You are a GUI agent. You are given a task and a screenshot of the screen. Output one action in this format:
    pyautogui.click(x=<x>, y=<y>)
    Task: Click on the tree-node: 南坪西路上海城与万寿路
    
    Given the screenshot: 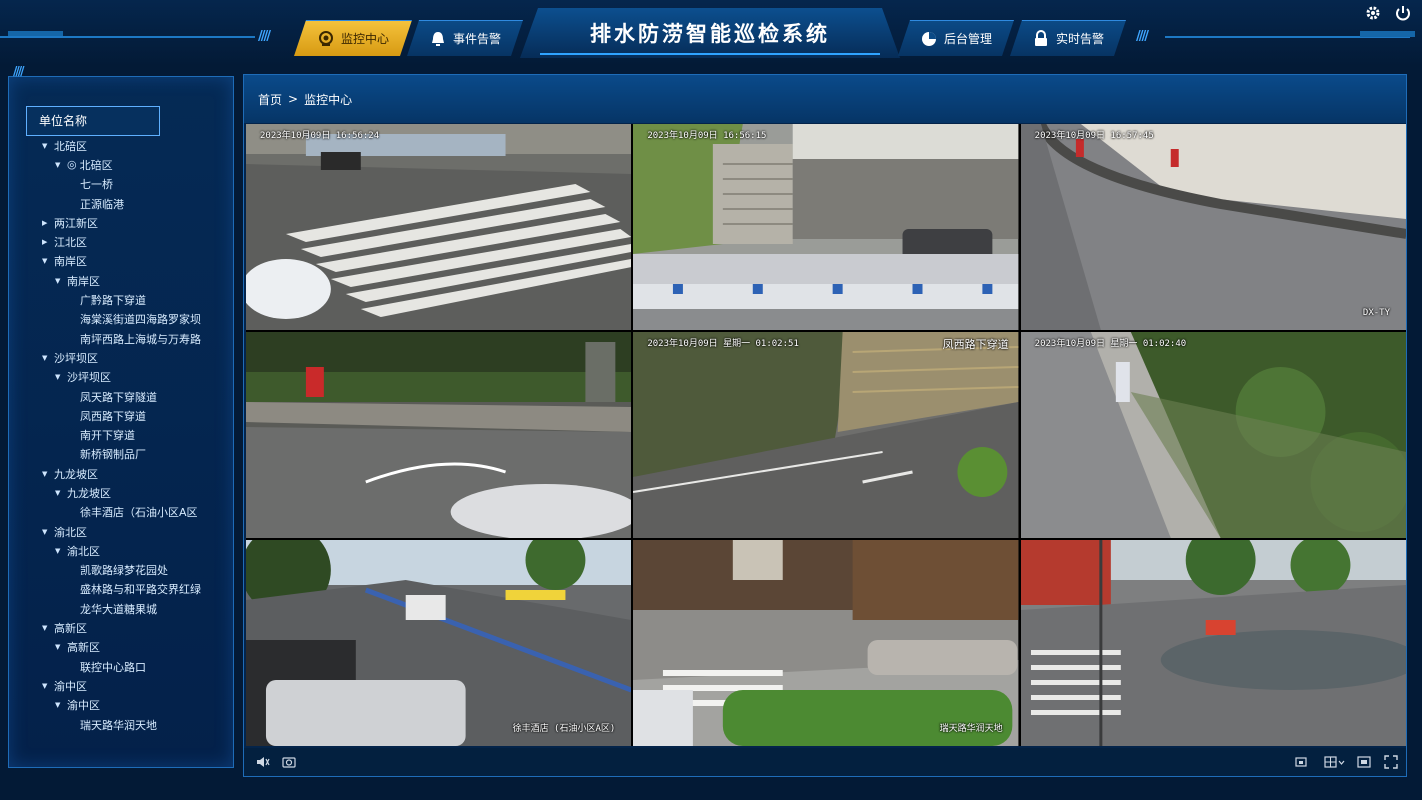 What is the action you would take?
    pyautogui.click(x=121, y=338)
    